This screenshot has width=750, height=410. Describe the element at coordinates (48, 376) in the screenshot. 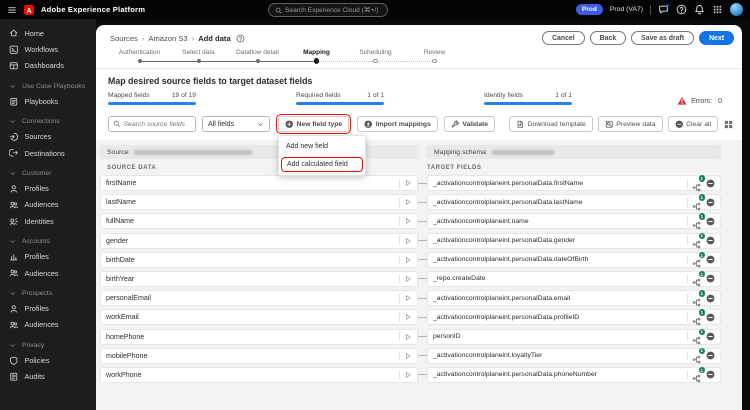

I see `sidebar-item: Audits` at that location.